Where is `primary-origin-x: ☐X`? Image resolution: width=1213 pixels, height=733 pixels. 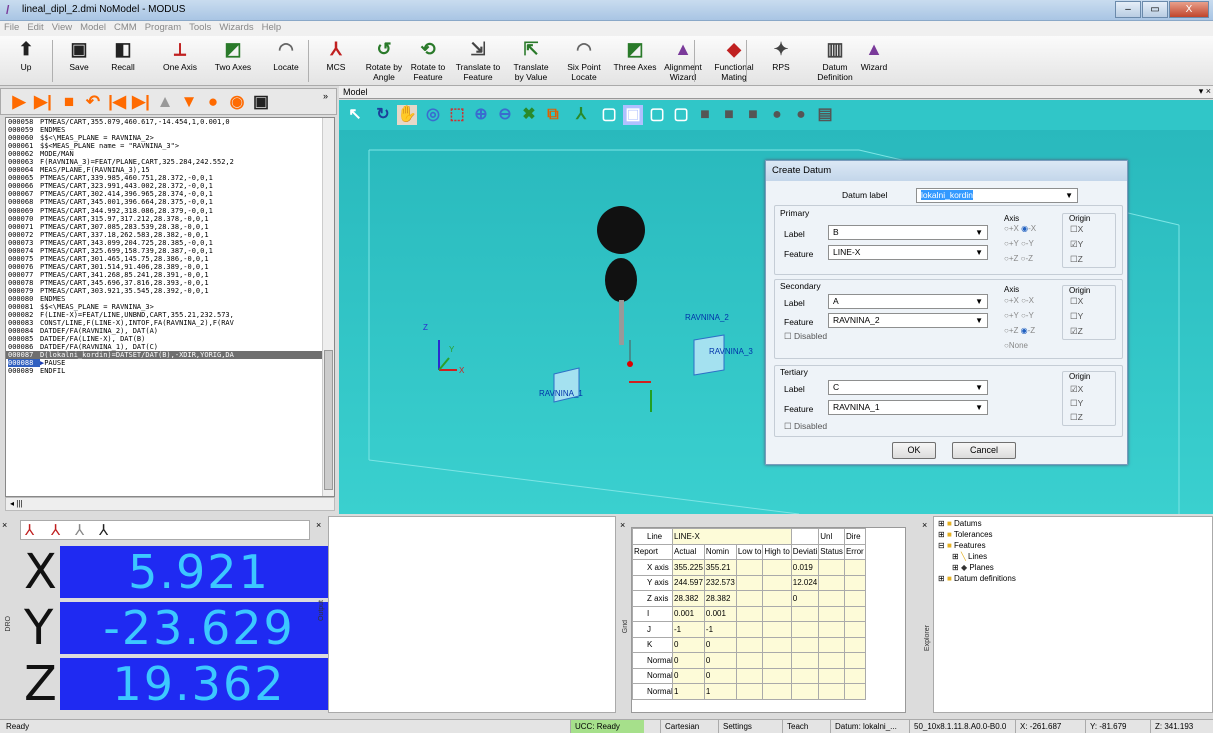 primary-origin-x: ☐X is located at coordinates (1076, 229).